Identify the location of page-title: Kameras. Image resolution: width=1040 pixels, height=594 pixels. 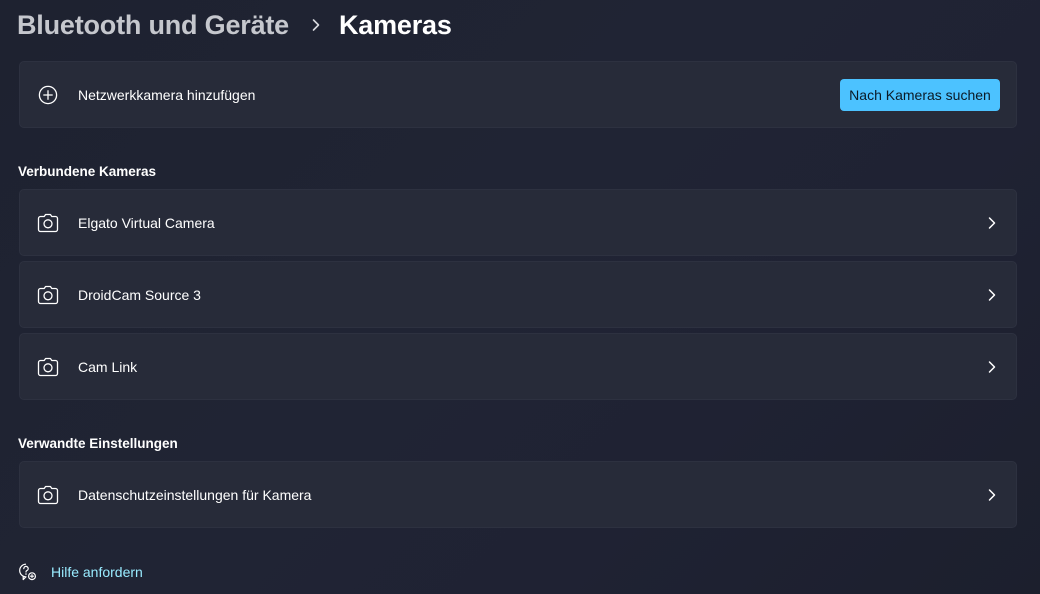
(395, 24).